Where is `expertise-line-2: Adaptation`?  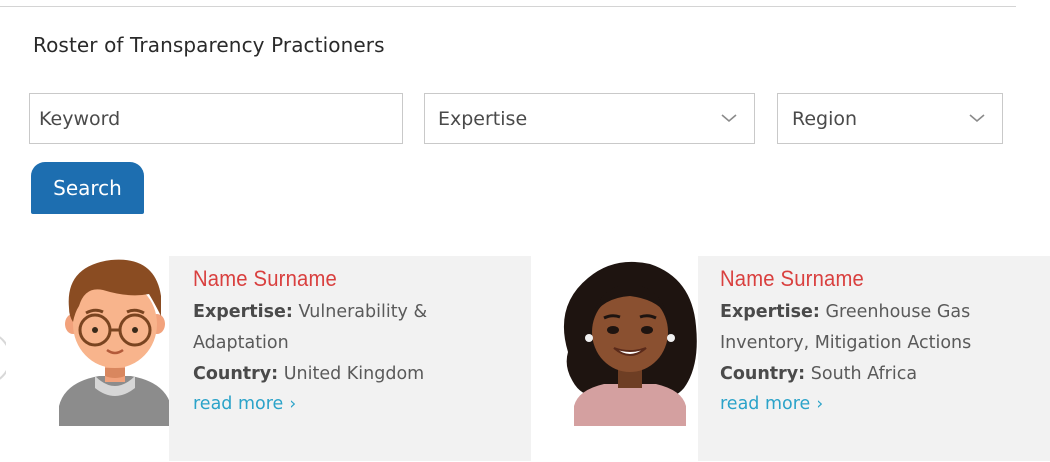 expertise-line-2: Adaptation is located at coordinates (241, 343).